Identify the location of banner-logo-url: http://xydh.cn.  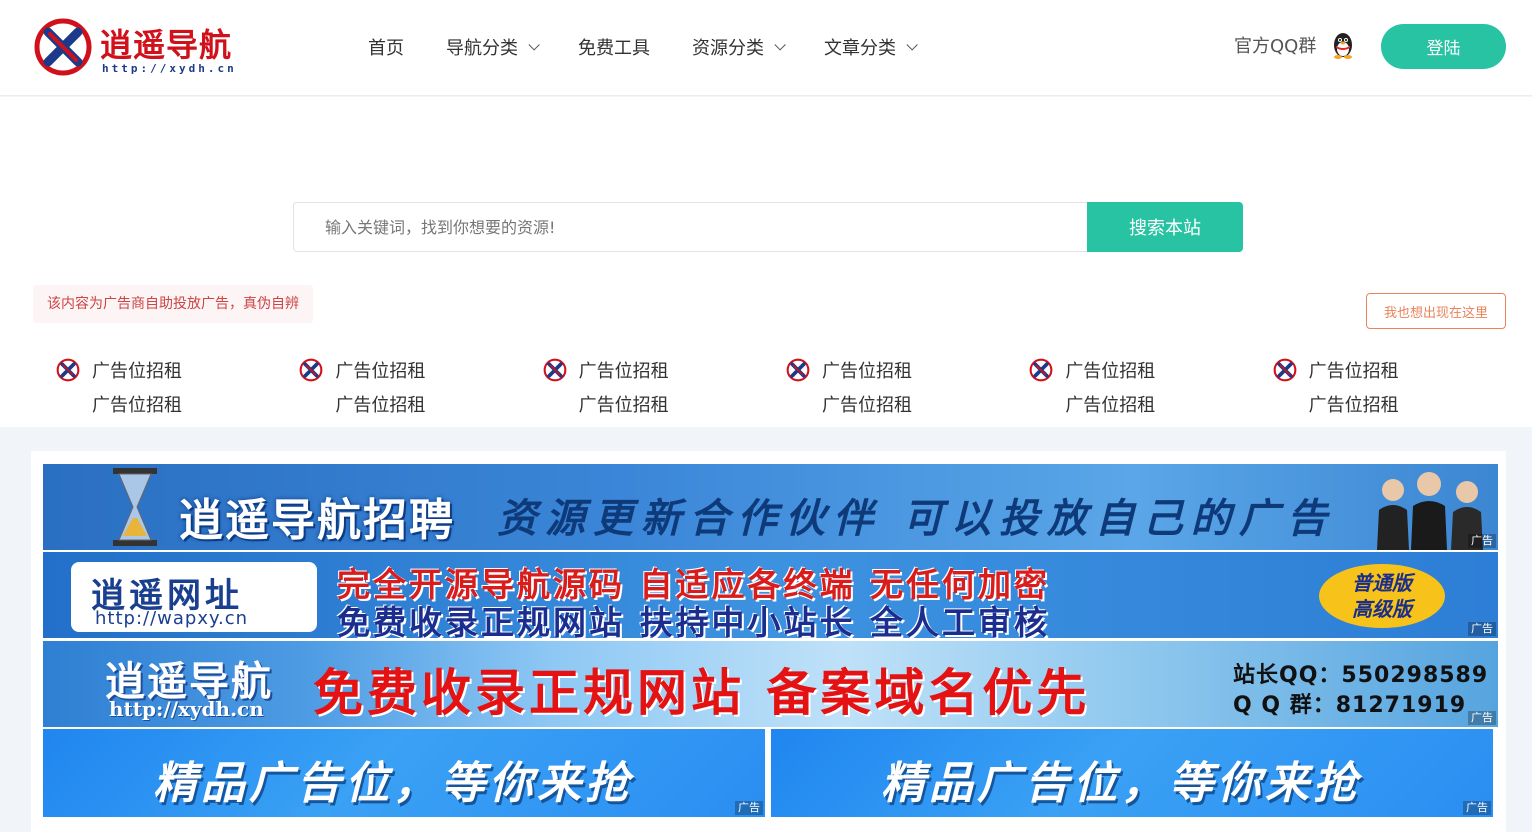
(186, 709).